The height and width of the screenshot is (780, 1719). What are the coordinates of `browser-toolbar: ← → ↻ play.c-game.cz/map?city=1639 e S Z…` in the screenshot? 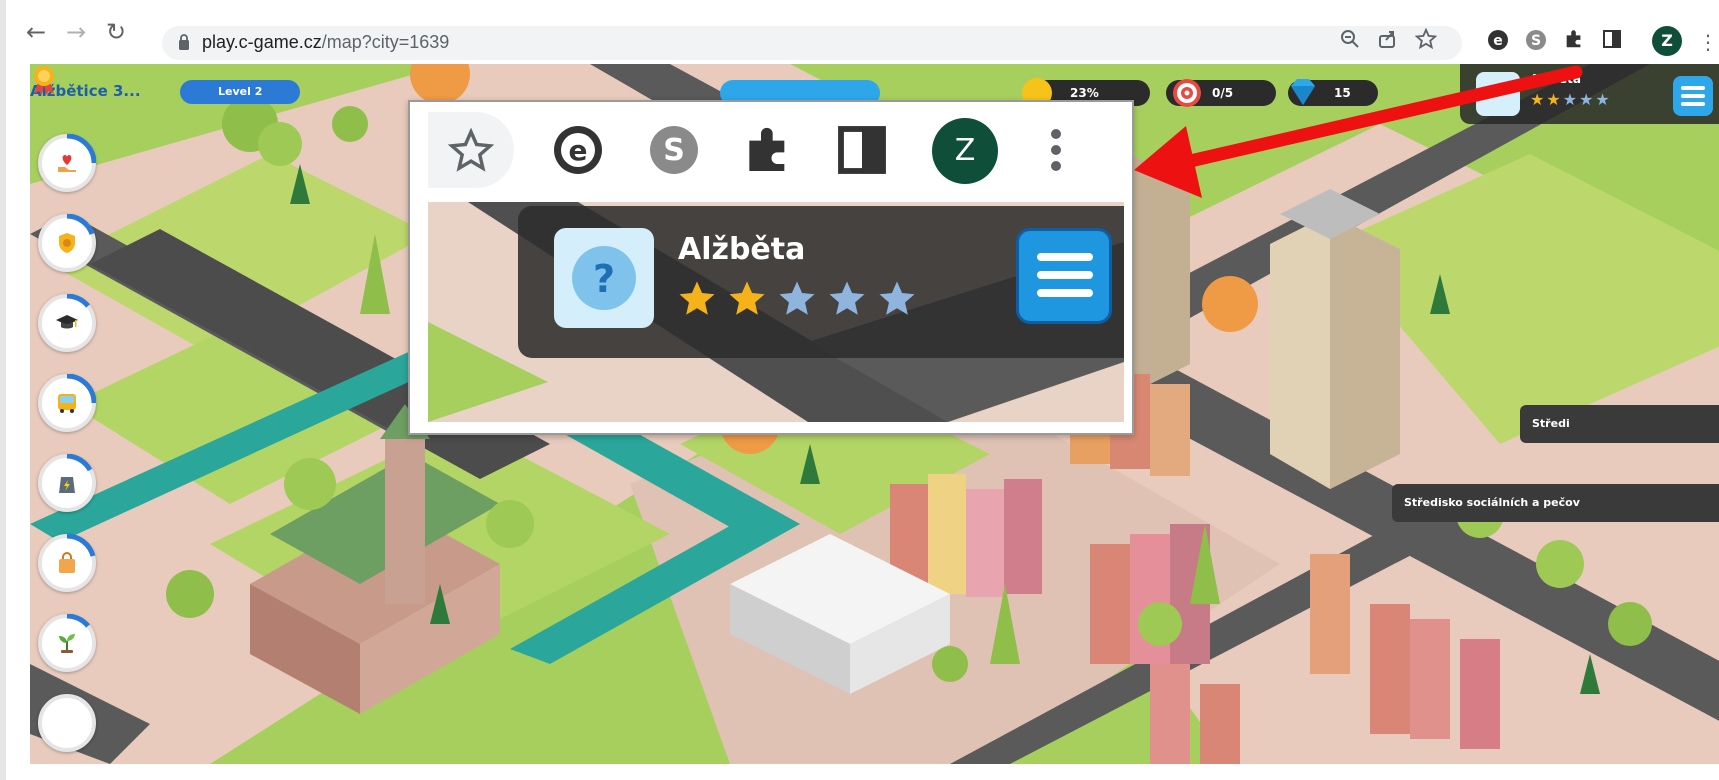 It's located at (865, 31).